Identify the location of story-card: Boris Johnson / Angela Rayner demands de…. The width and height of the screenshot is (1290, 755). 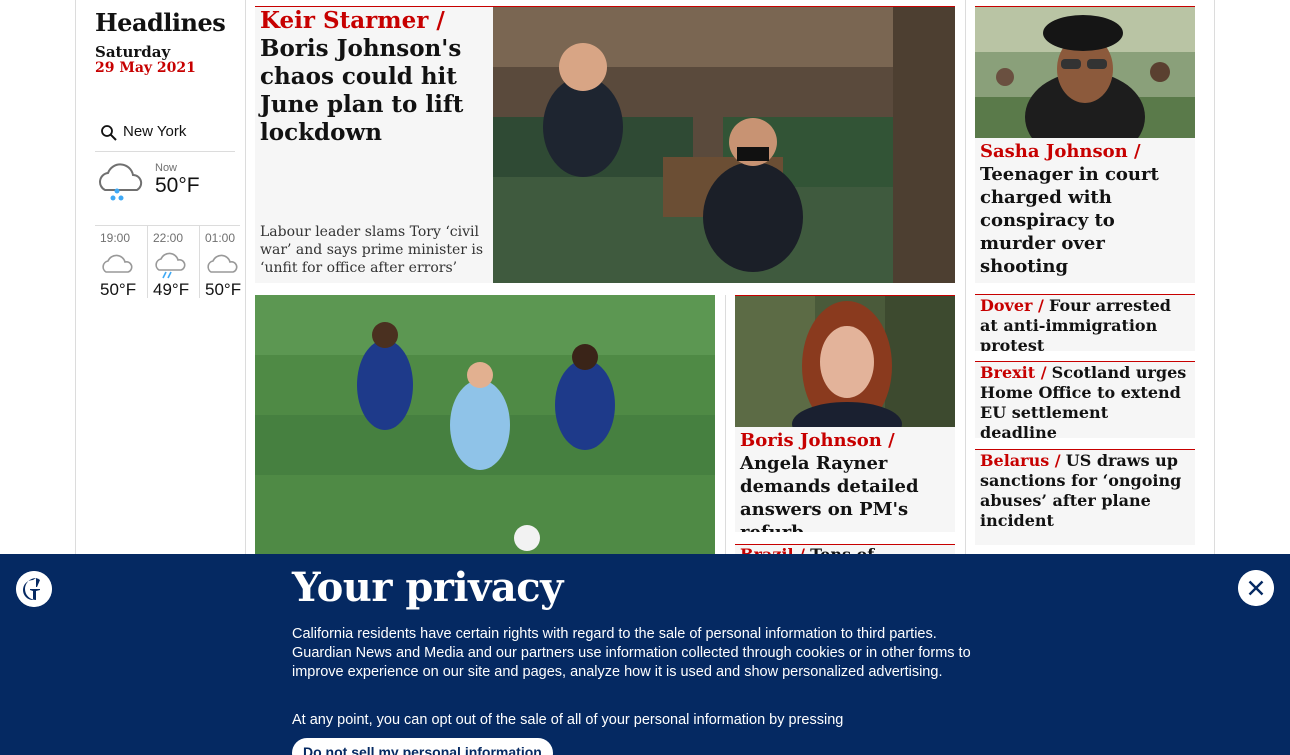
(845, 413).